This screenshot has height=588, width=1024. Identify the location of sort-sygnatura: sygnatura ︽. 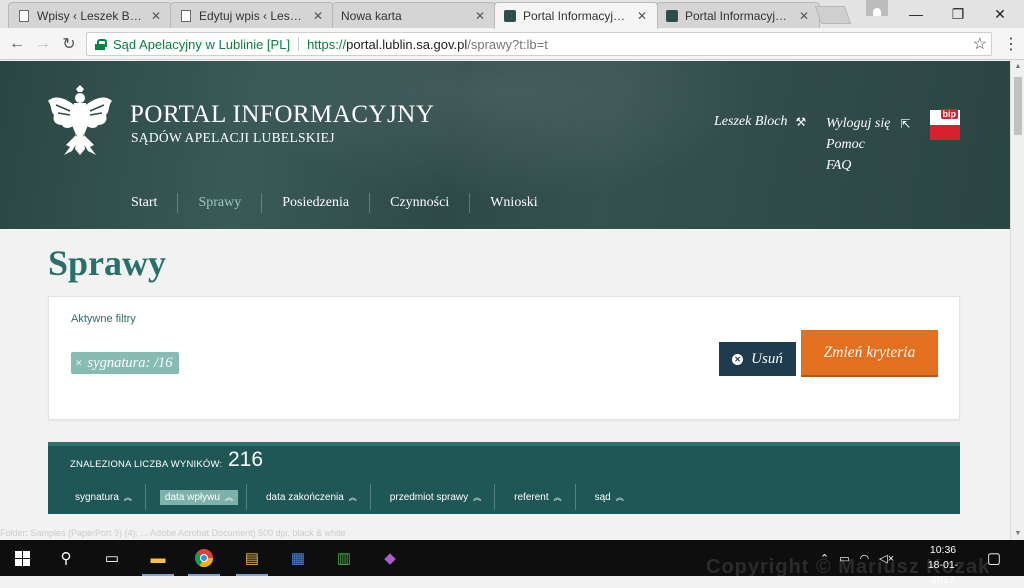
(96, 497).